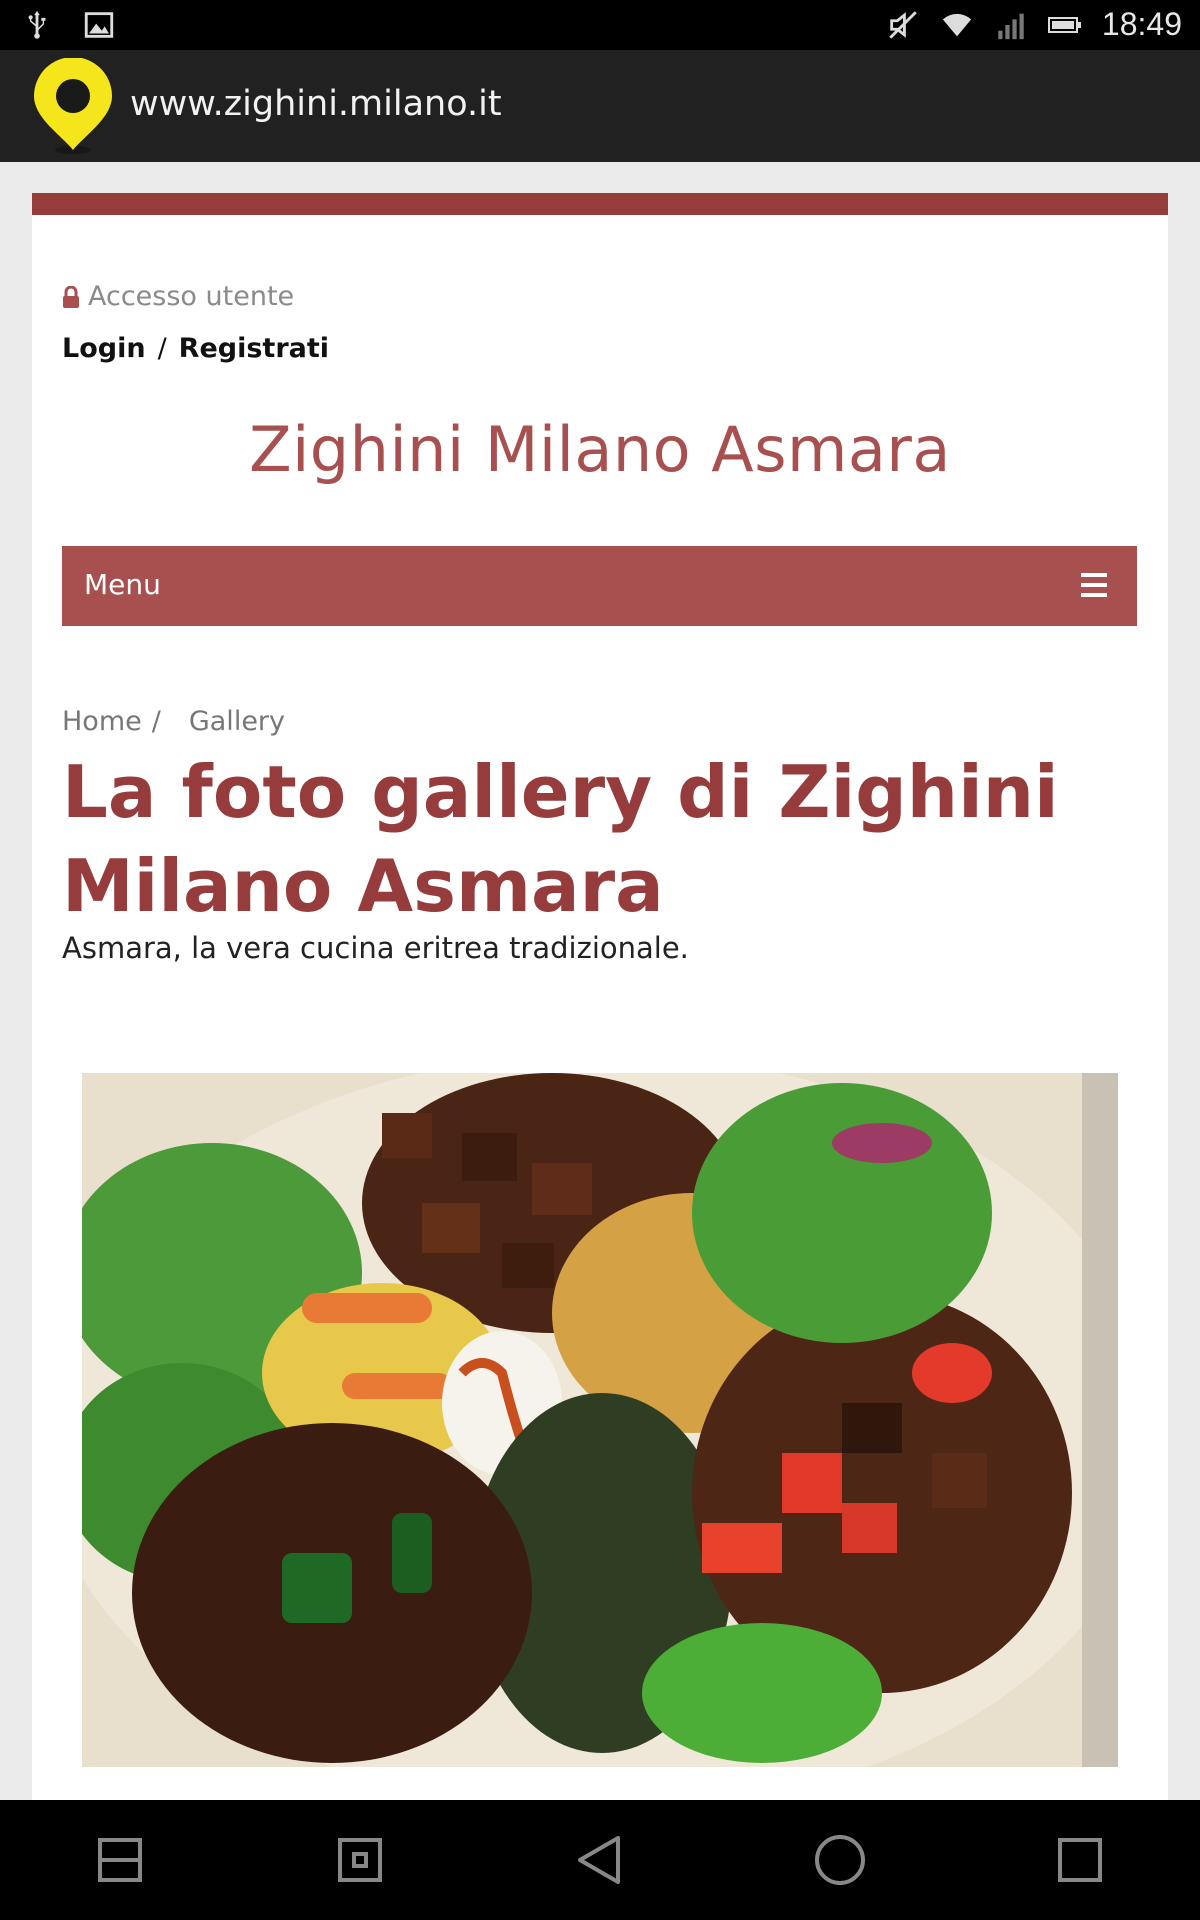  What do you see at coordinates (316, 104) in the screenshot?
I see `url-text: www.zighini.milano.it` at bounding box center [316, 104].